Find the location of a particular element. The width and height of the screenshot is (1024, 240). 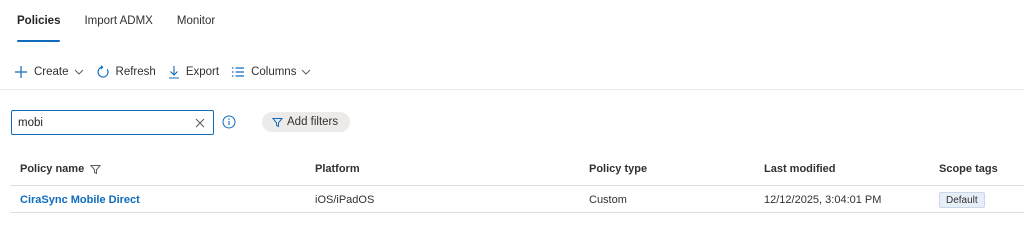

policy-name-link: CiraSync Mobile Direct is located at coordinates (80, 200).